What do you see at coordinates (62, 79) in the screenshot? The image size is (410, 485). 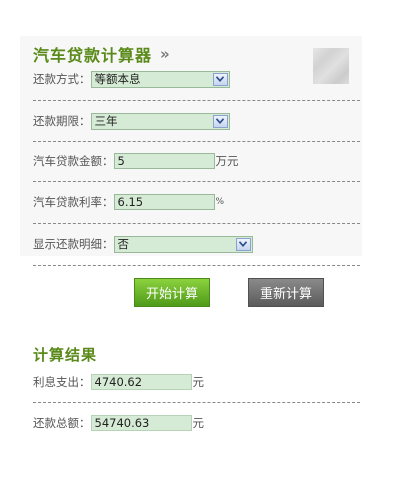 I see `repayment-method-label: 还款方式：` at bounding box center [62, 79].